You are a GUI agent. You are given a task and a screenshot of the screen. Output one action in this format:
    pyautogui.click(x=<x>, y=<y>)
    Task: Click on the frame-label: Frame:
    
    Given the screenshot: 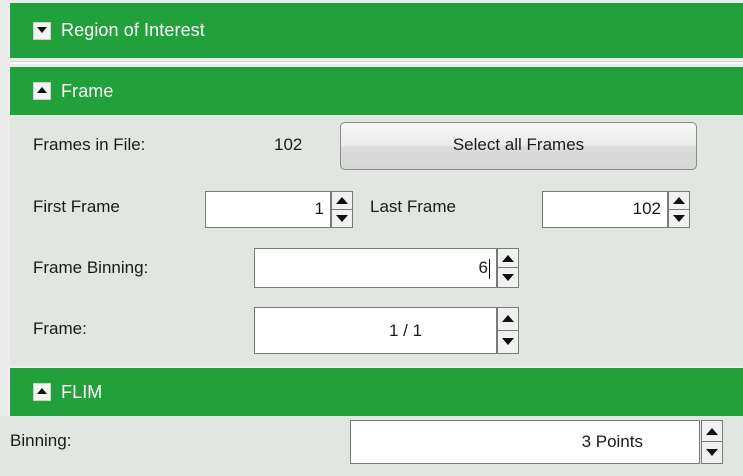 What is the action you would take?
    pyautogui.click(x=60, y=328)
    